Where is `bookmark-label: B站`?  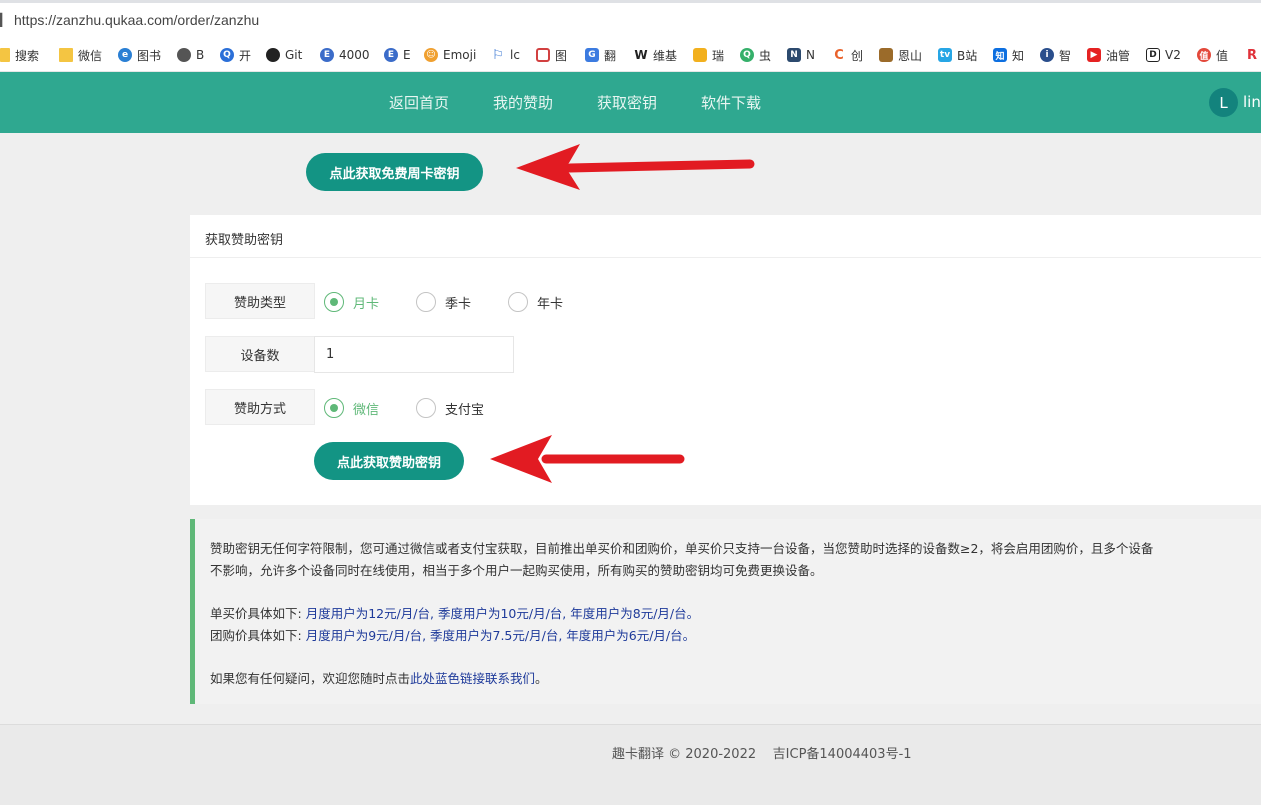
bookmark-label: B站 is located at coordinates (967, 55).